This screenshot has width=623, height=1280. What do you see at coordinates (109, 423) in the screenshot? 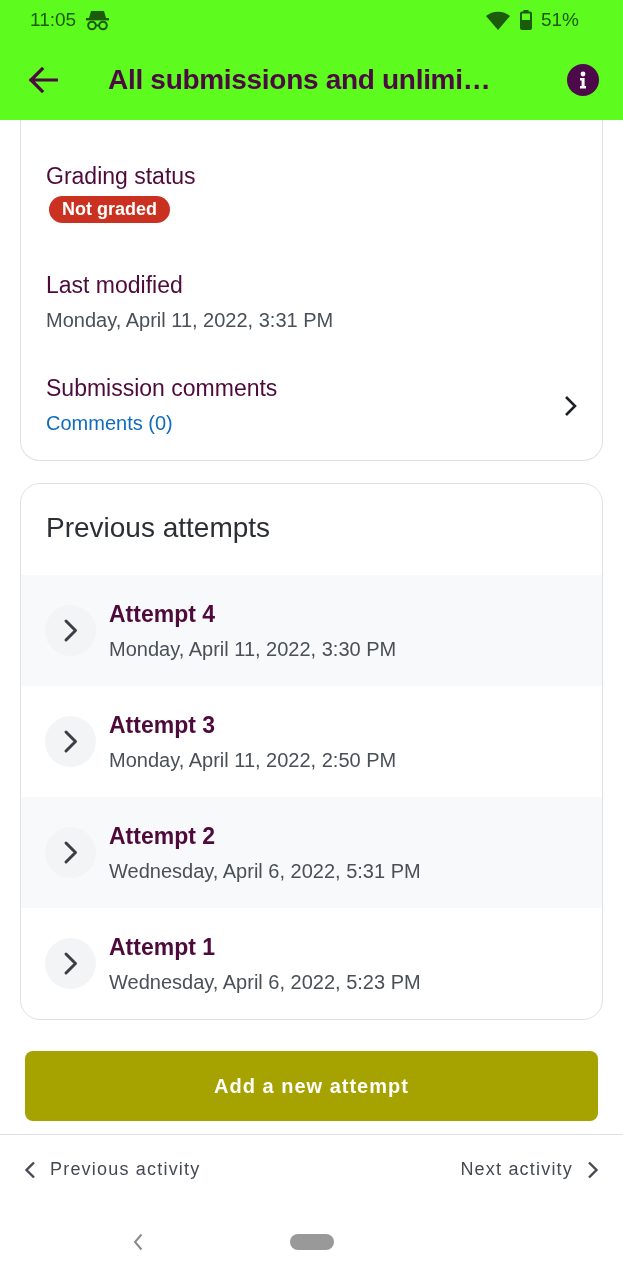
I see `comments-link: Comments (0)` at bounding box center [109, 423].